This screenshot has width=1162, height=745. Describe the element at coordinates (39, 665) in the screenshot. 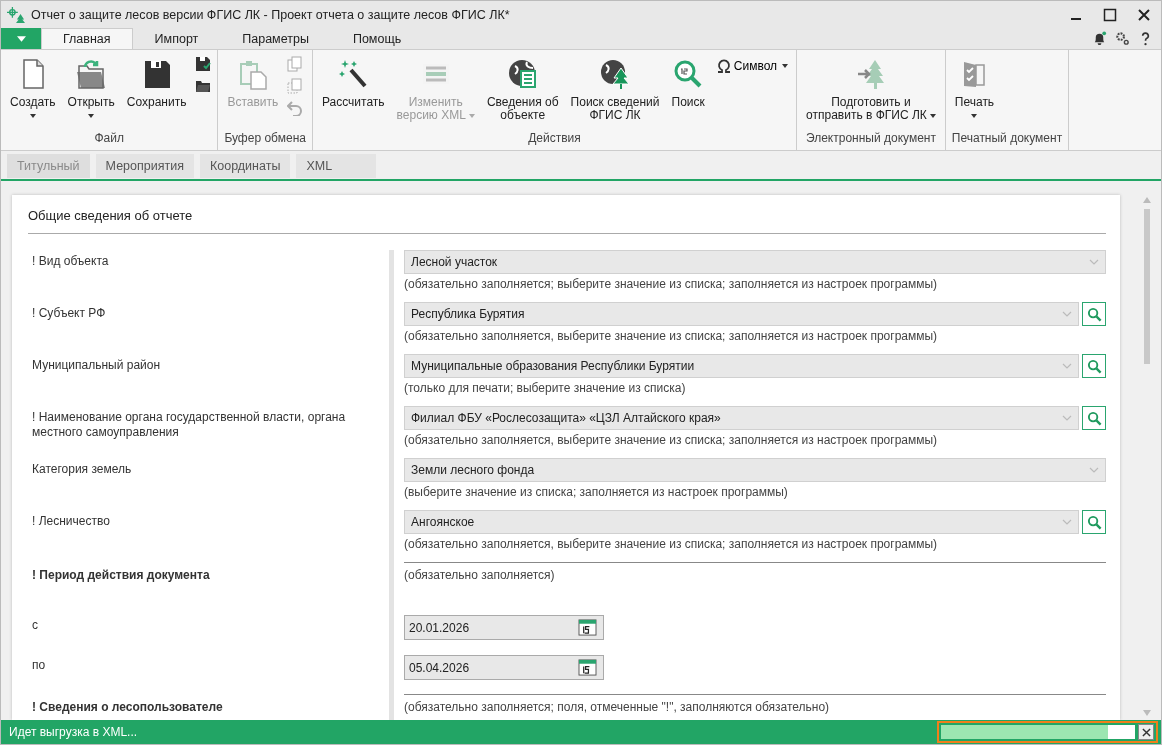

I see `field-label: по` at that location.